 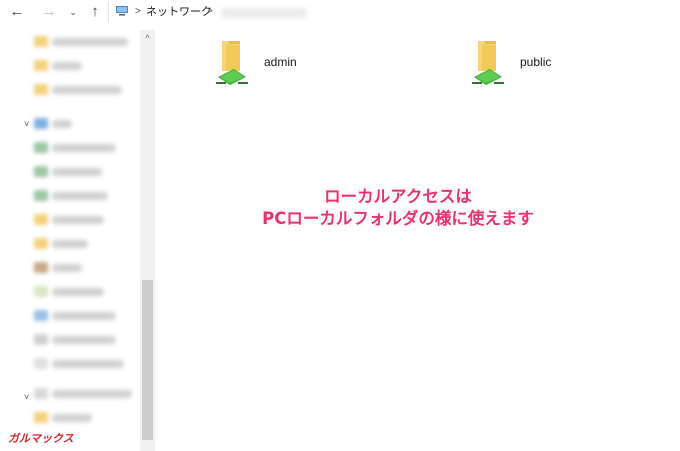 I want to click on annotation-line-1: ローカルアクセスは, so click(x=398, y=196).